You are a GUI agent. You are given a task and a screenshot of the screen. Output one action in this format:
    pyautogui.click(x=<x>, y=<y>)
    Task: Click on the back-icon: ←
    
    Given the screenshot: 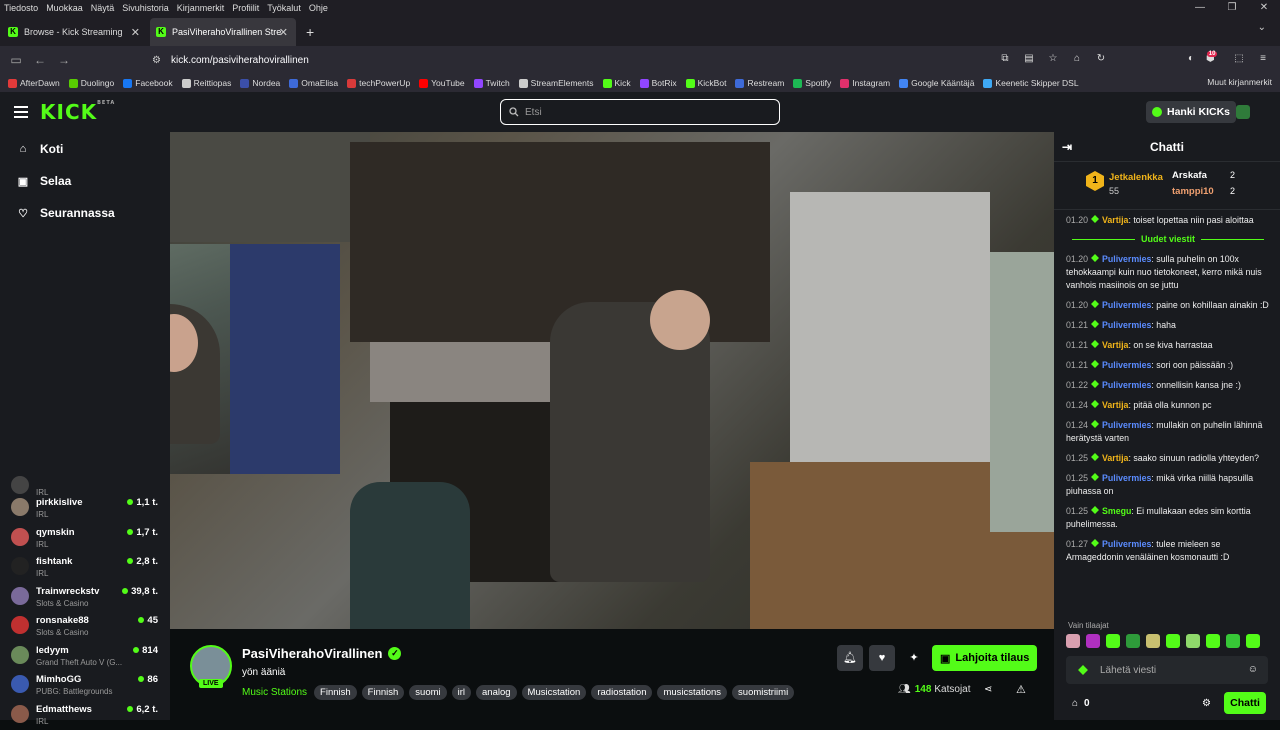 What is the action you would take?
    pyautogui.click(x=40, y=60)
    